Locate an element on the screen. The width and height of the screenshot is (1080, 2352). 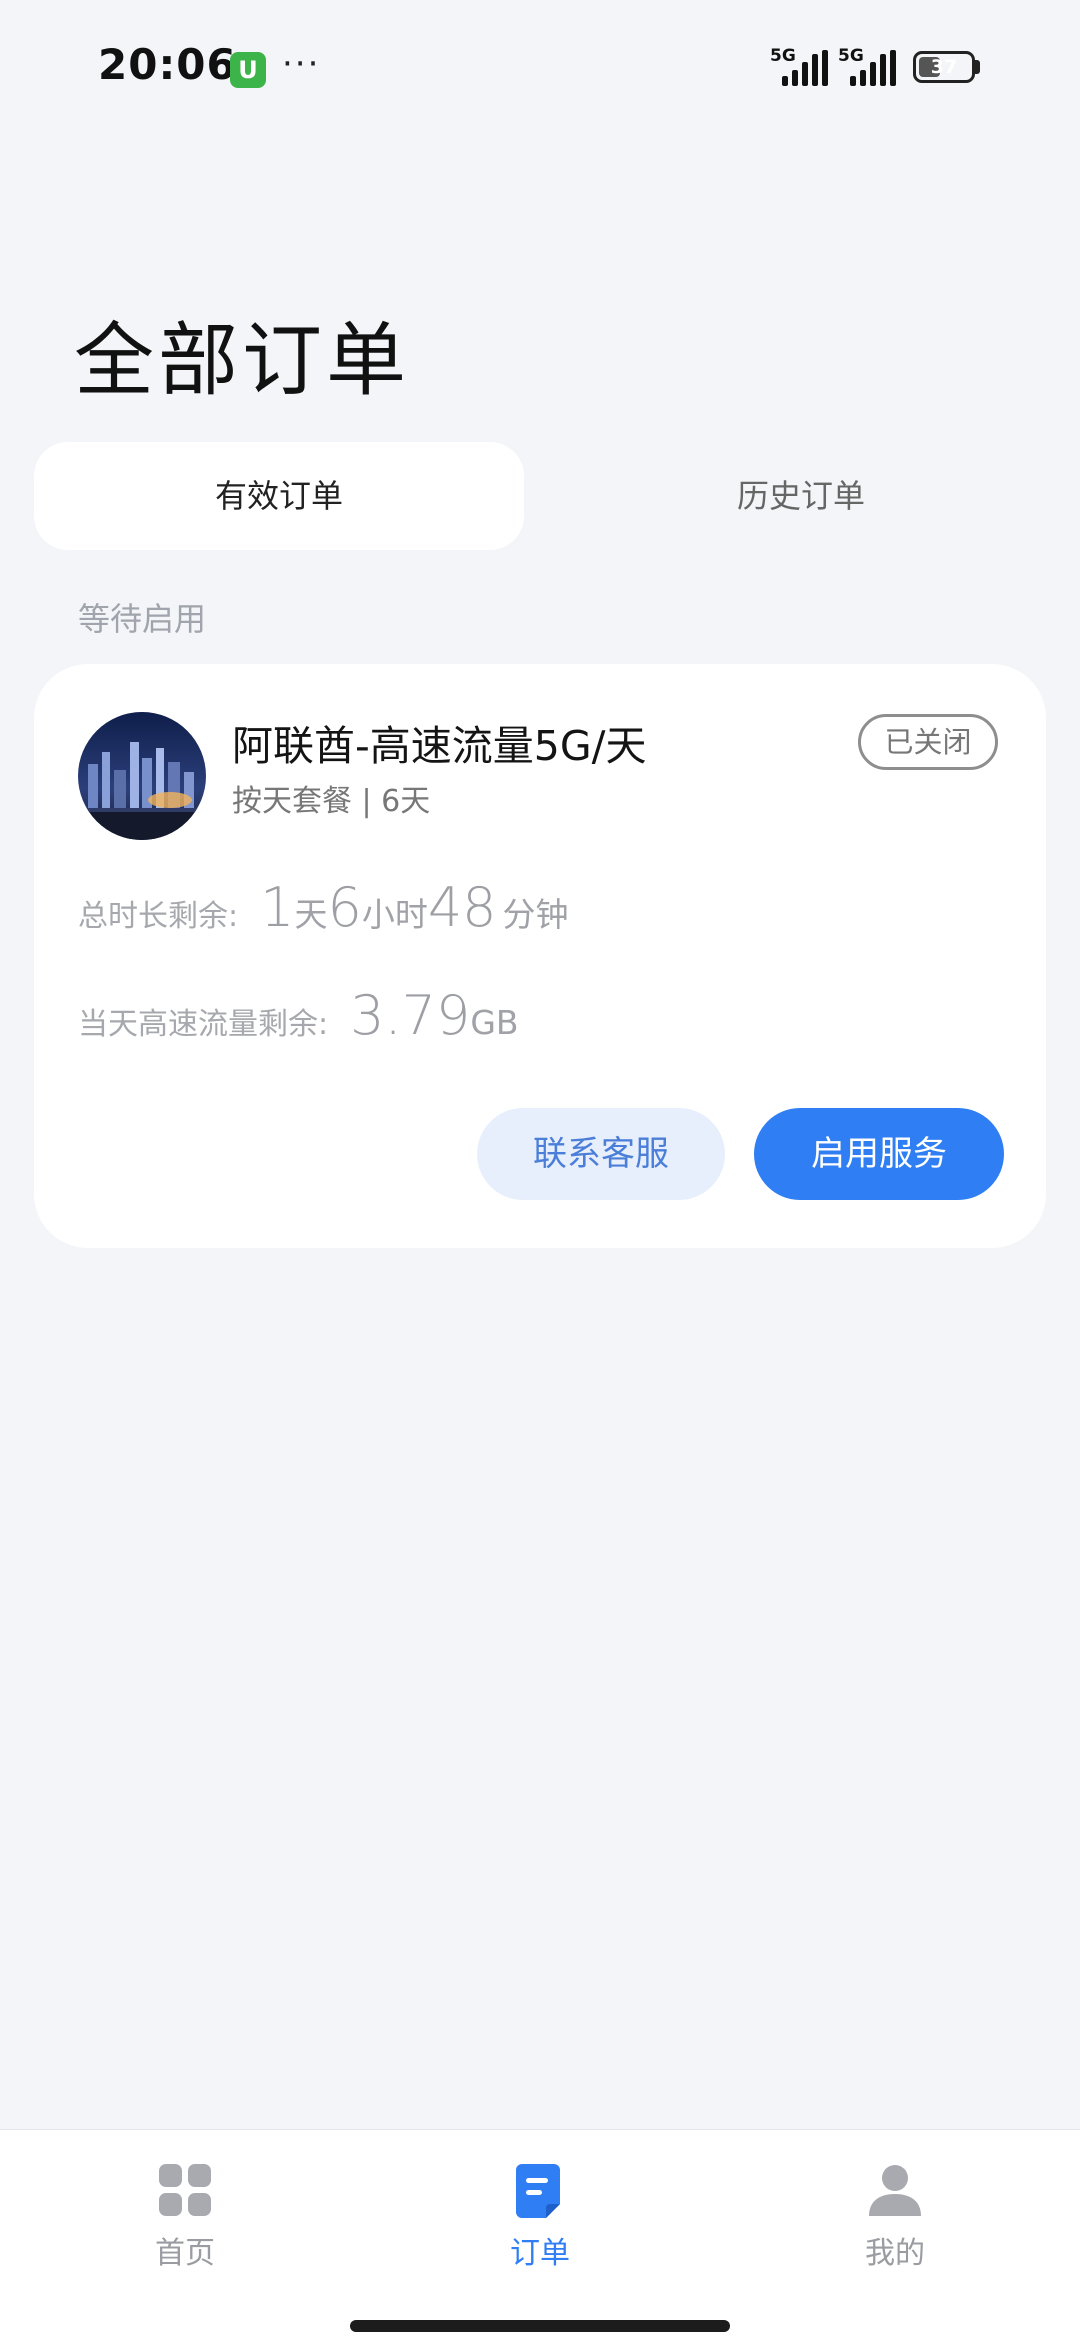
remaining-data-value: 3.79 is located at coordinates (410, 1015).